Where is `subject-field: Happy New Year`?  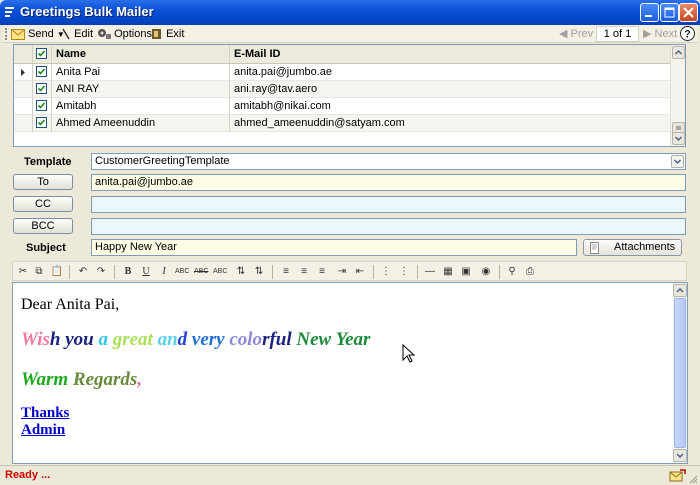 subject-field: Happy New Year is located at coordinates (334, 247).